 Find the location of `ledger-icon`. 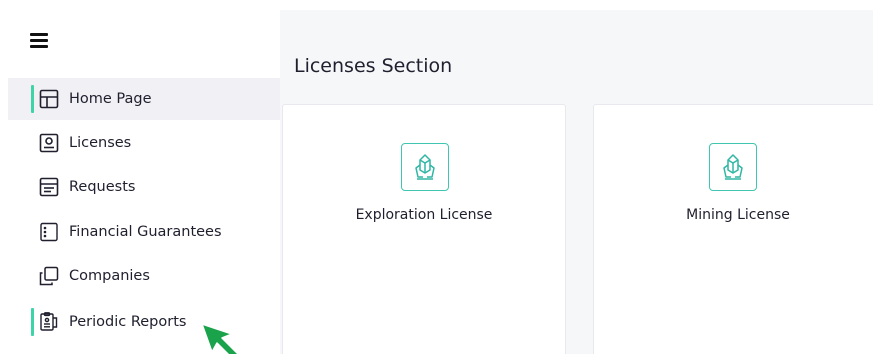

ledger-icon is located at coordinates (49, 232).